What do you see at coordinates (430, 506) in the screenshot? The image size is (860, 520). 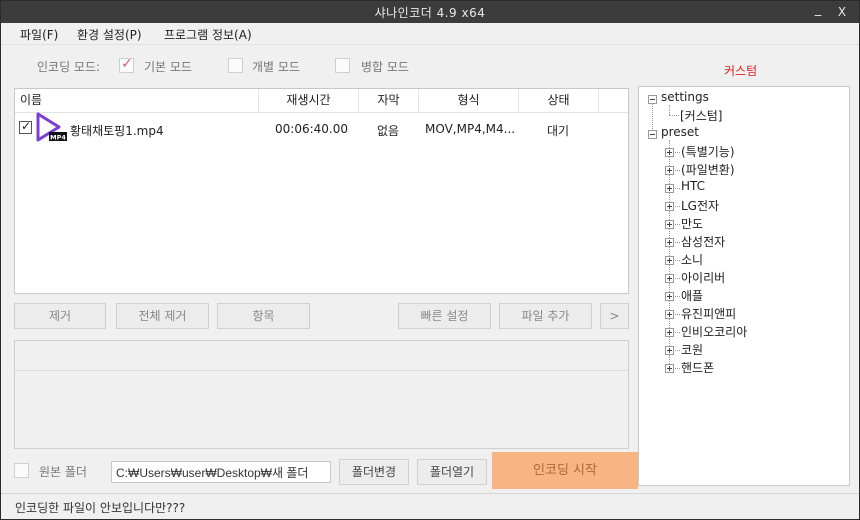 I see `status-bar: 인코딩한 파일이 안보입니다만???` at bounding box center [430, 506].